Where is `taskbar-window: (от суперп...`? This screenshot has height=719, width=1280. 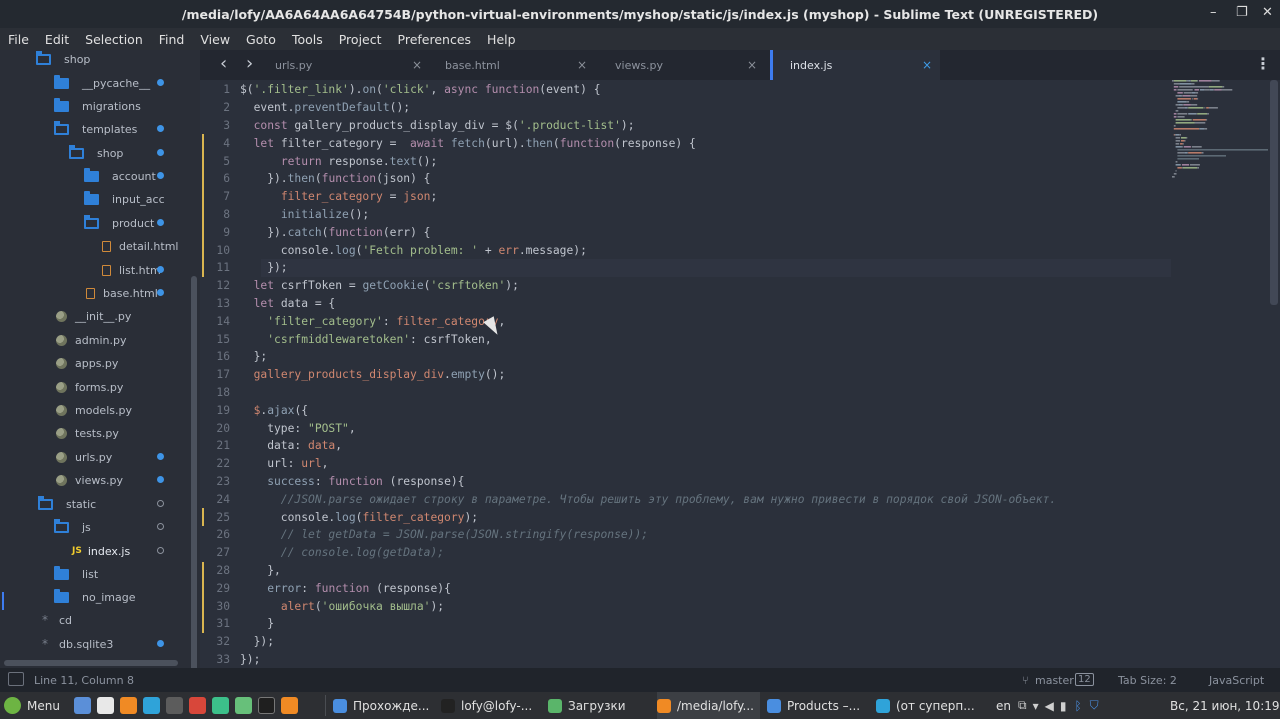 taskbar-window: (от суперп... is located at coordinates (925, 705).